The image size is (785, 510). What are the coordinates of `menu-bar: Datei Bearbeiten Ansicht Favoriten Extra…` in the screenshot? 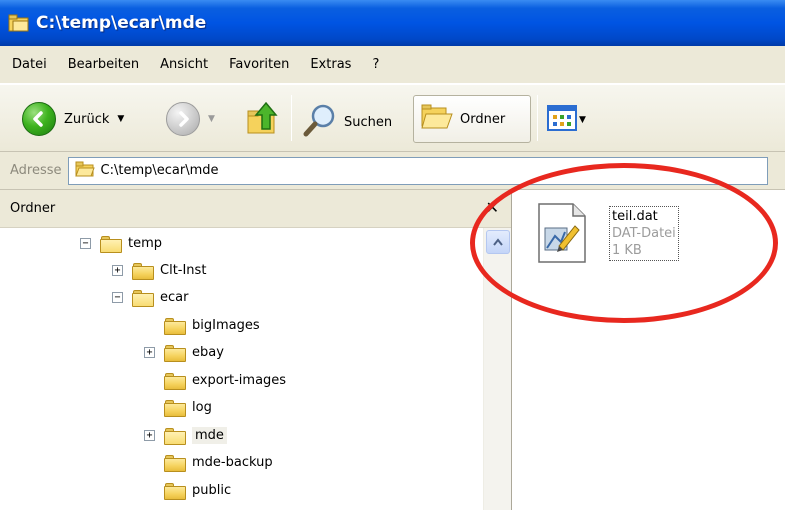 It's located at (392, 65).